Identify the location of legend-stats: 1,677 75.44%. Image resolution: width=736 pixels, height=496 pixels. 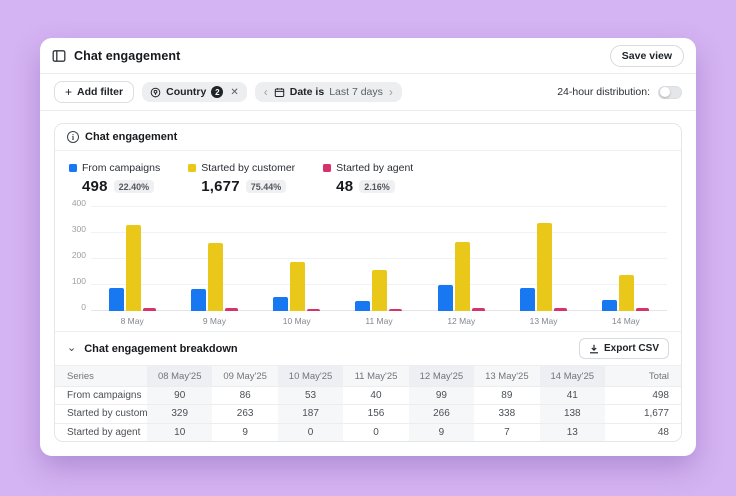
(248, 186).